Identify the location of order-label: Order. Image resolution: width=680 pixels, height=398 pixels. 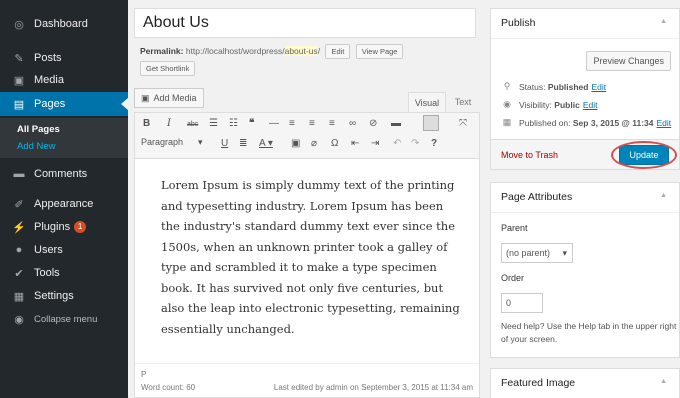
(513, 278).